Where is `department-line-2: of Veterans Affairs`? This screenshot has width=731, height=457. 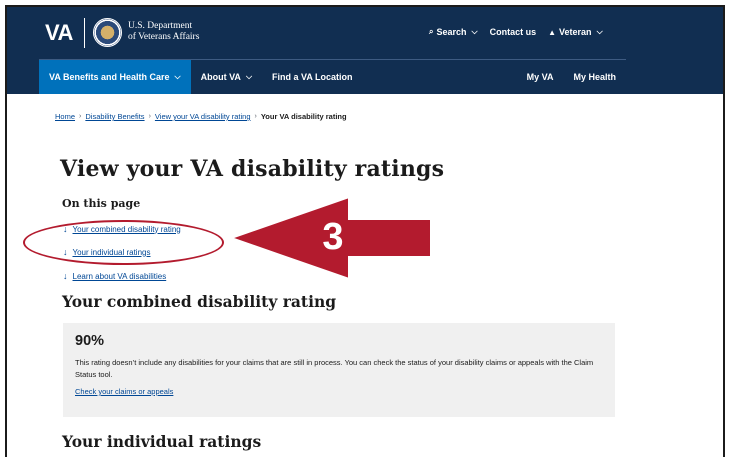 department-line-2: of Veterans Affairs is located at coordinates (164, 37).